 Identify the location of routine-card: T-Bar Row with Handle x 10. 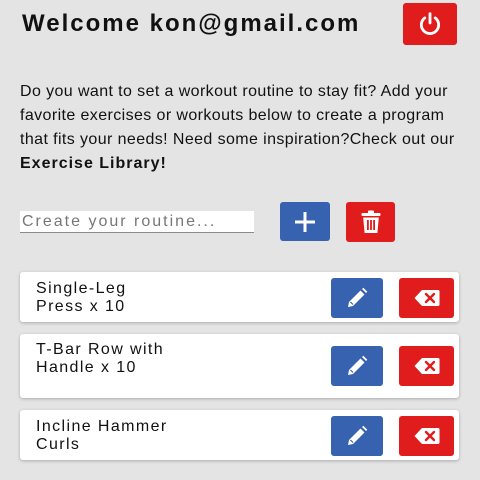
(239, 366).